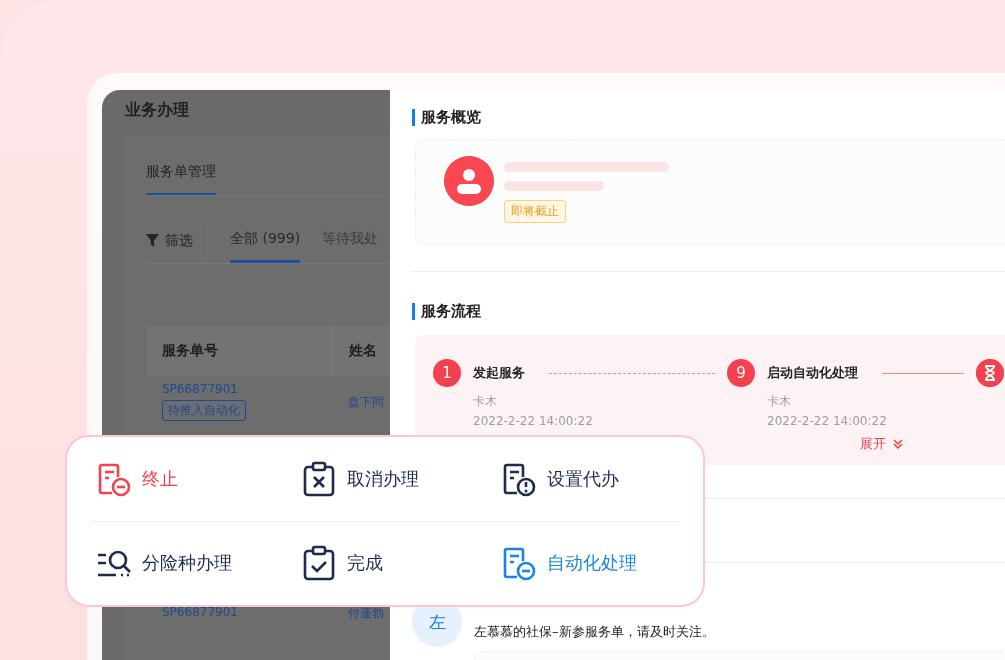 Image resolution: width=1005 pixels, height=660 pixels. I want to click on deadline-badge: 即将截止, so click(535, 211).